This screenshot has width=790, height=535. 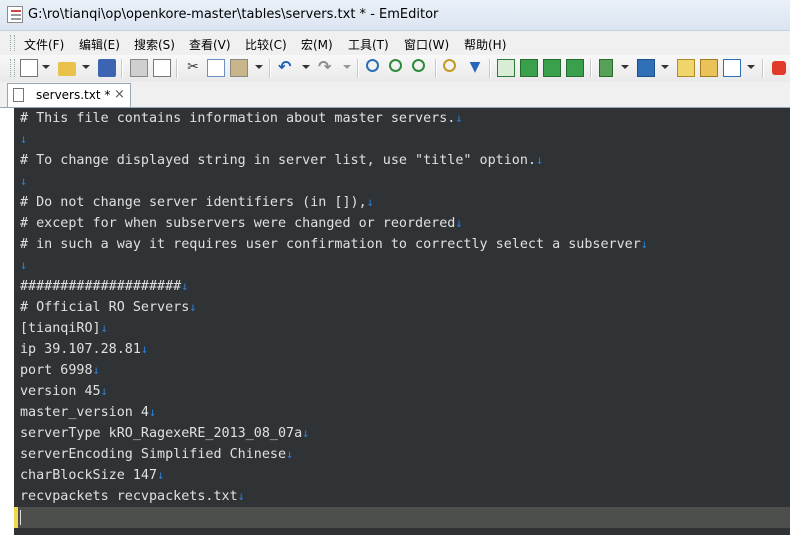 I want to click on new-file-icon, so click(x=29, y=68).